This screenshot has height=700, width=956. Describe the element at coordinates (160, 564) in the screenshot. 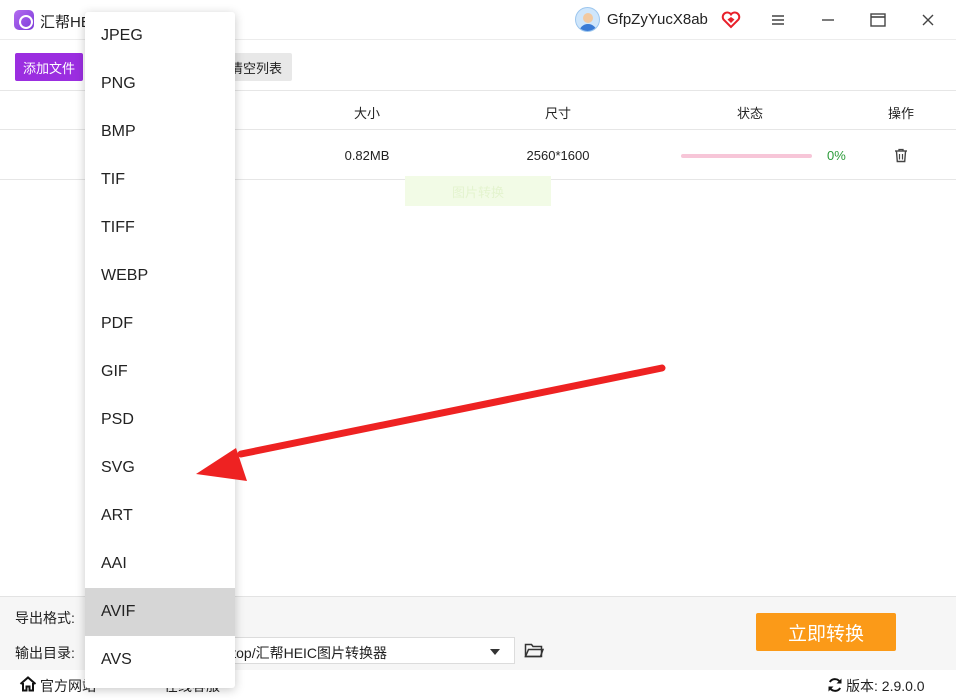

I see `format-option-aai: AAI` at that location.